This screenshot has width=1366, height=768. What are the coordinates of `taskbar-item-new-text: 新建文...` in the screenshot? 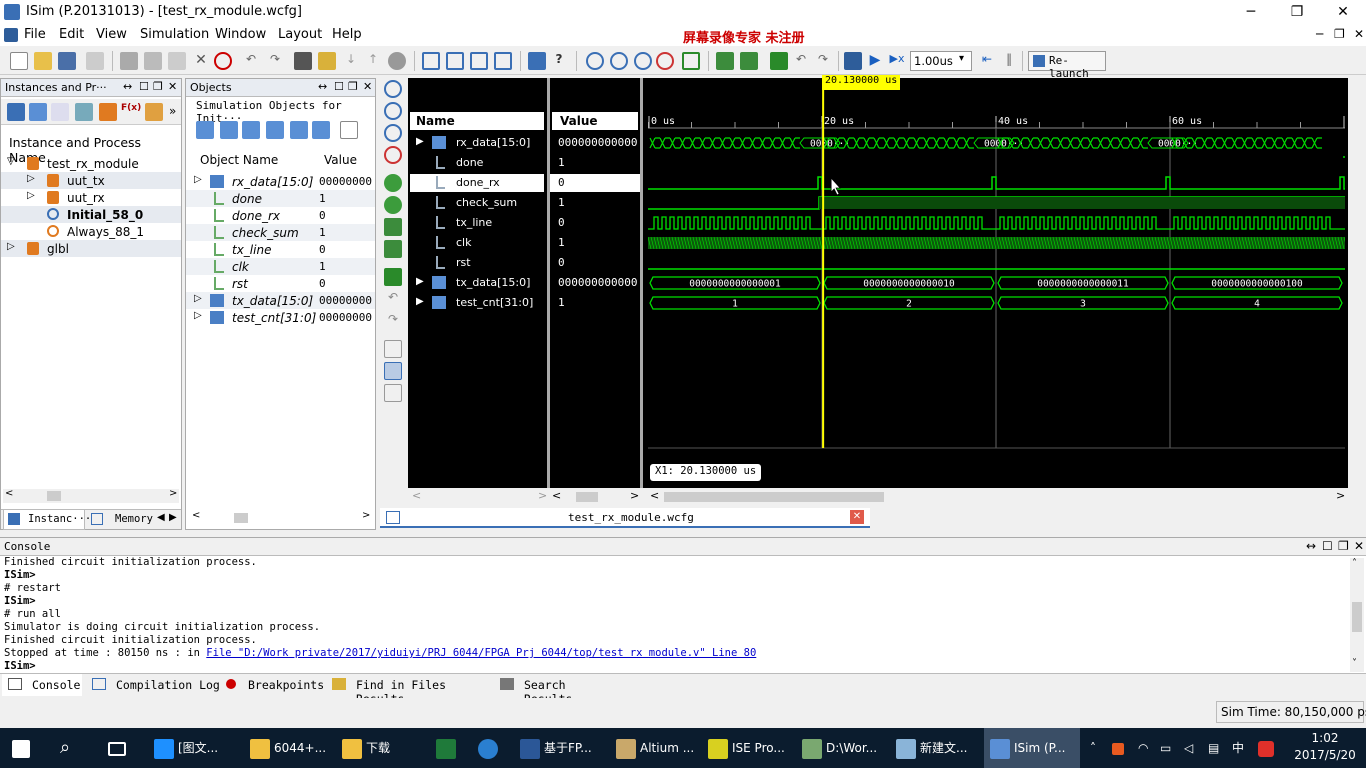 It's located at (939, 748).